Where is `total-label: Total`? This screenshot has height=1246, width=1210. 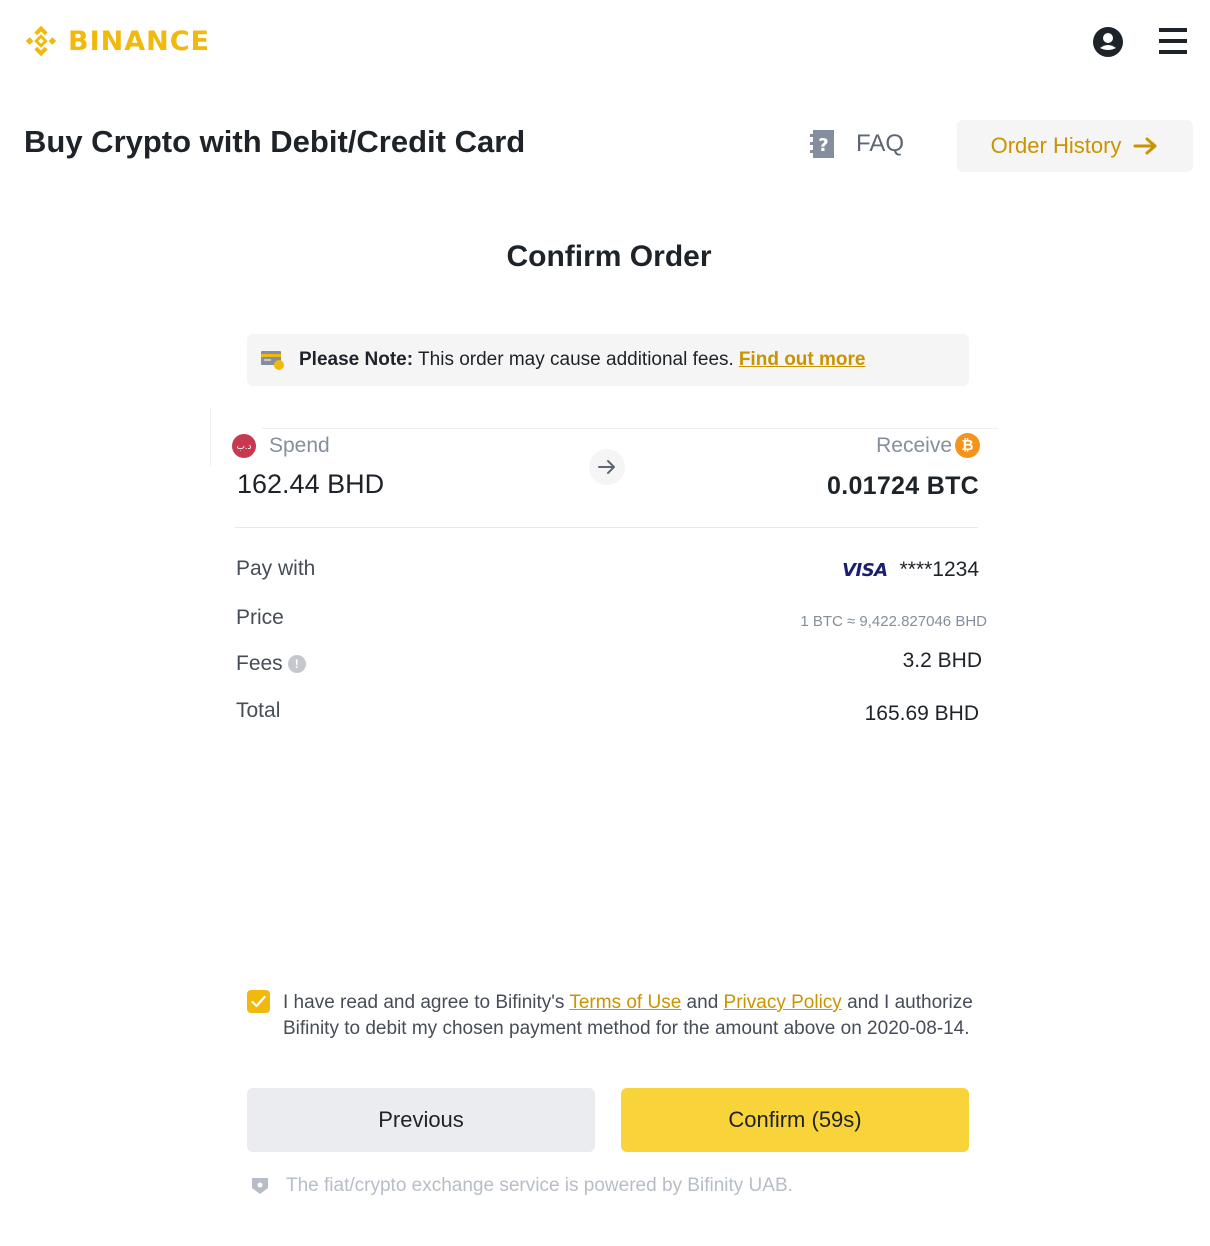 total-label: Total is located at coordinates (258, 710).